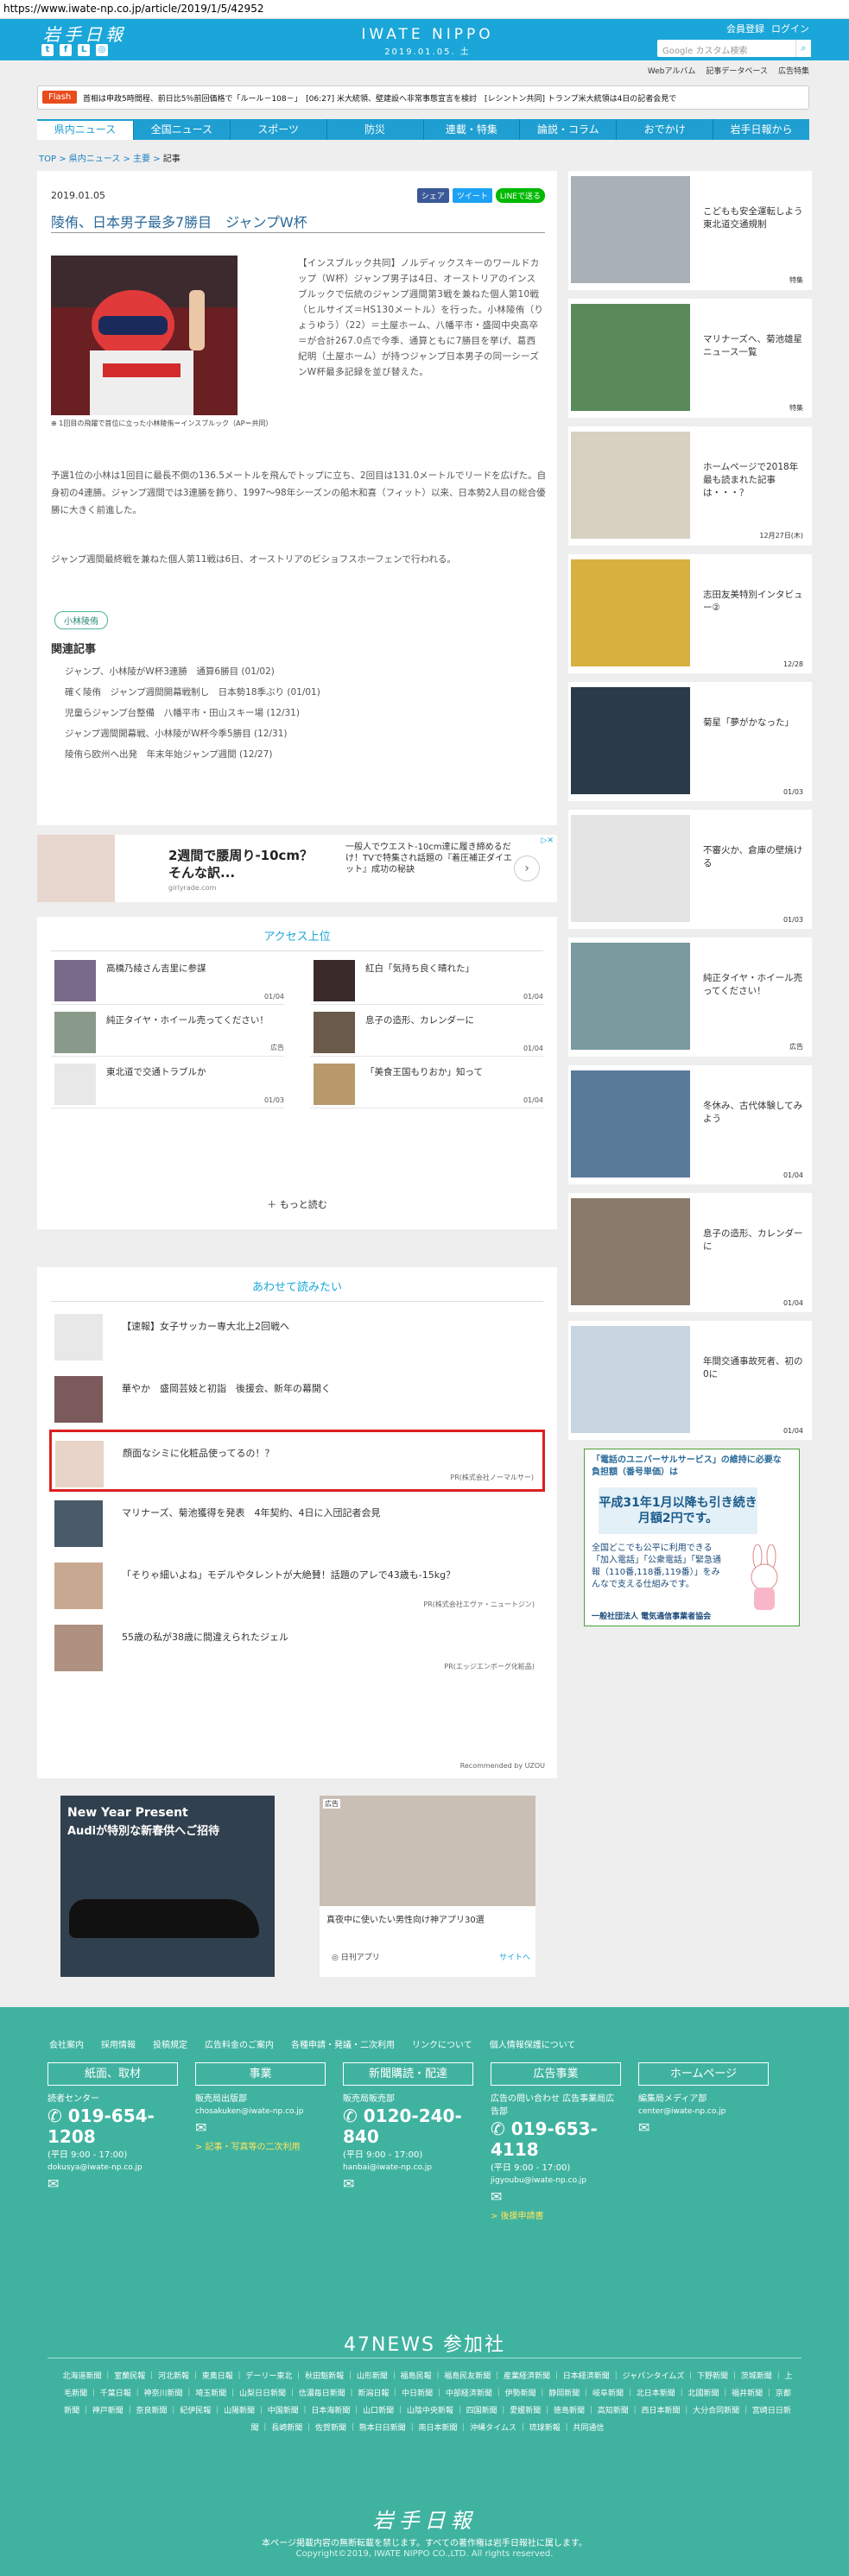  Describe the element at coordinates (192, 692) in the screenshot. I see `related-item: 確く陵侑 ジャンプ週間開幕戦制し 日本勢18季ぶり (01/01)` at that location.